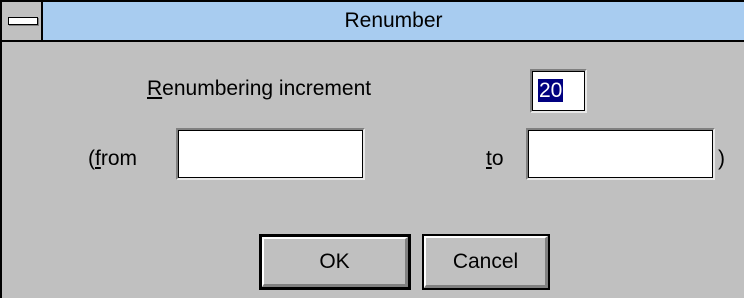 Image resolution: width=747 pixels, height=298 pixels. What do you see at coordinates (119, 158) in the screenshot?
I see `from-label-text: rom` at bounding box center [119, 158].